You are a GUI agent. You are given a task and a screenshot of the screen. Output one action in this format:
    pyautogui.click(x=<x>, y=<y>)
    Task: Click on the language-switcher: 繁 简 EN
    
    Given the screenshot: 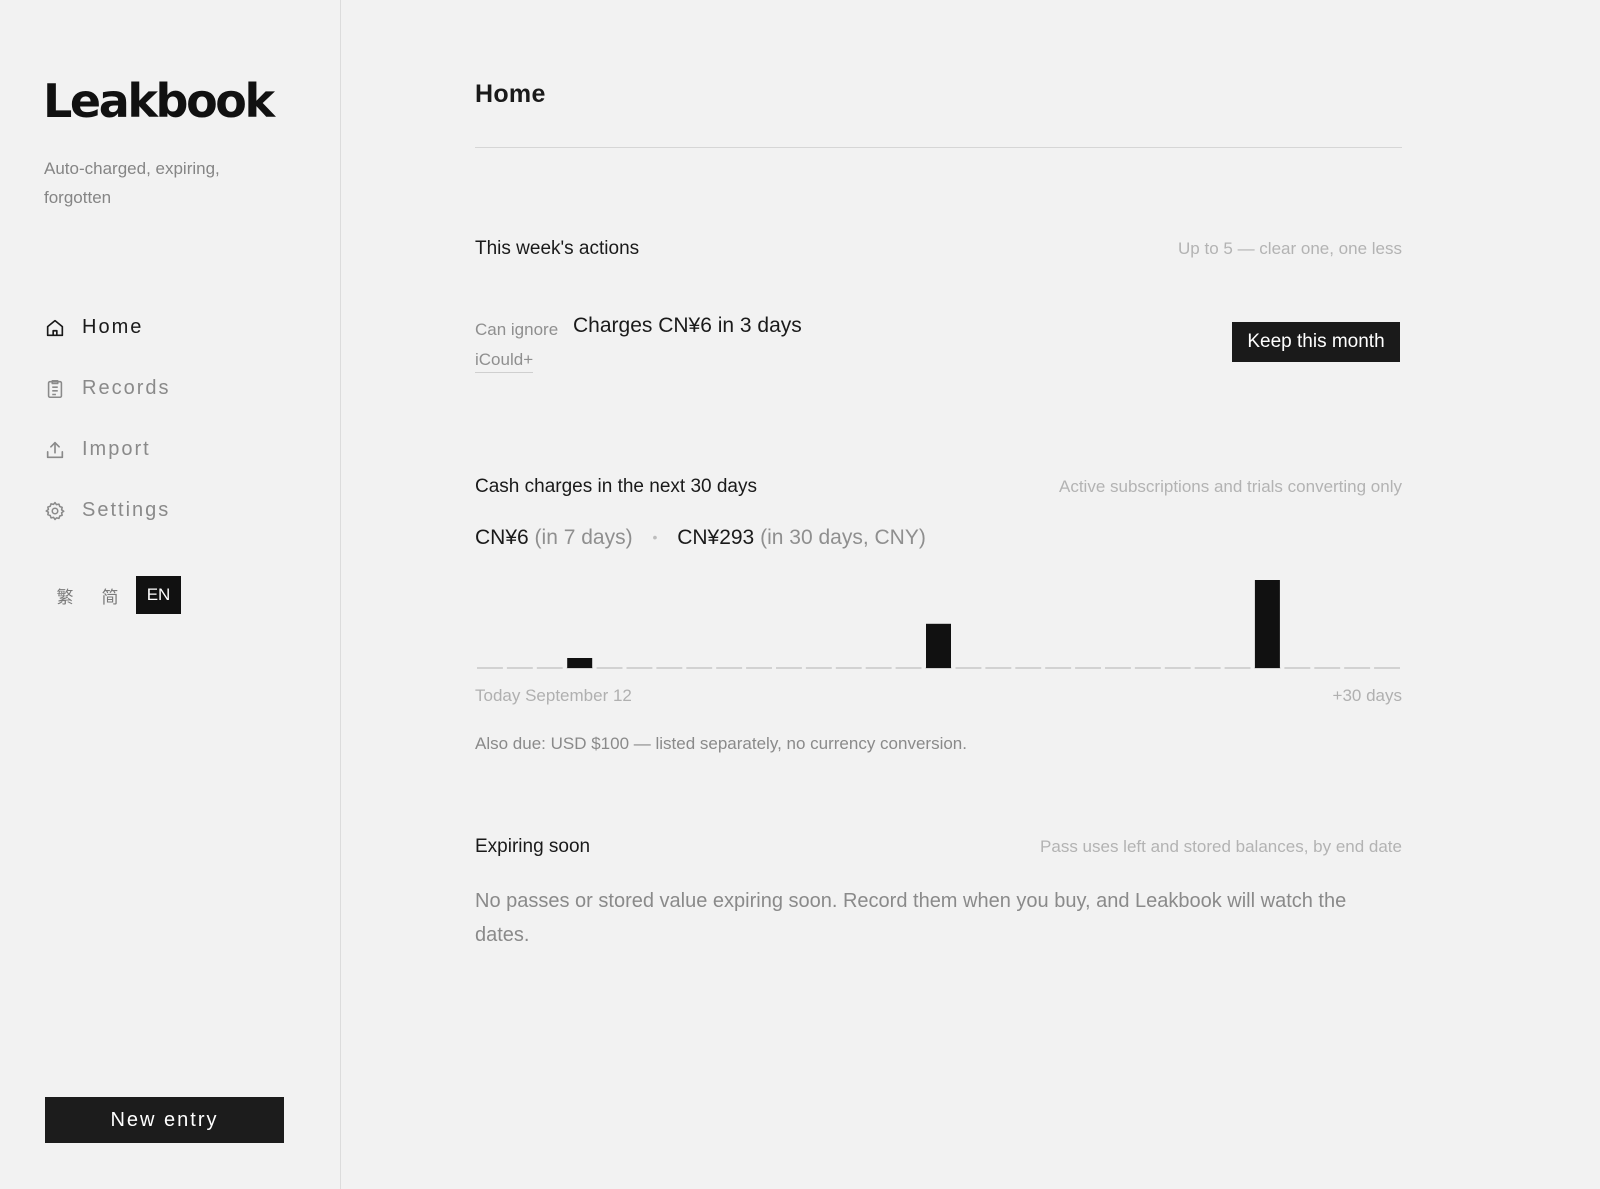 What is the action you would take?
    pyautogui.click(x=117, y=595)
    